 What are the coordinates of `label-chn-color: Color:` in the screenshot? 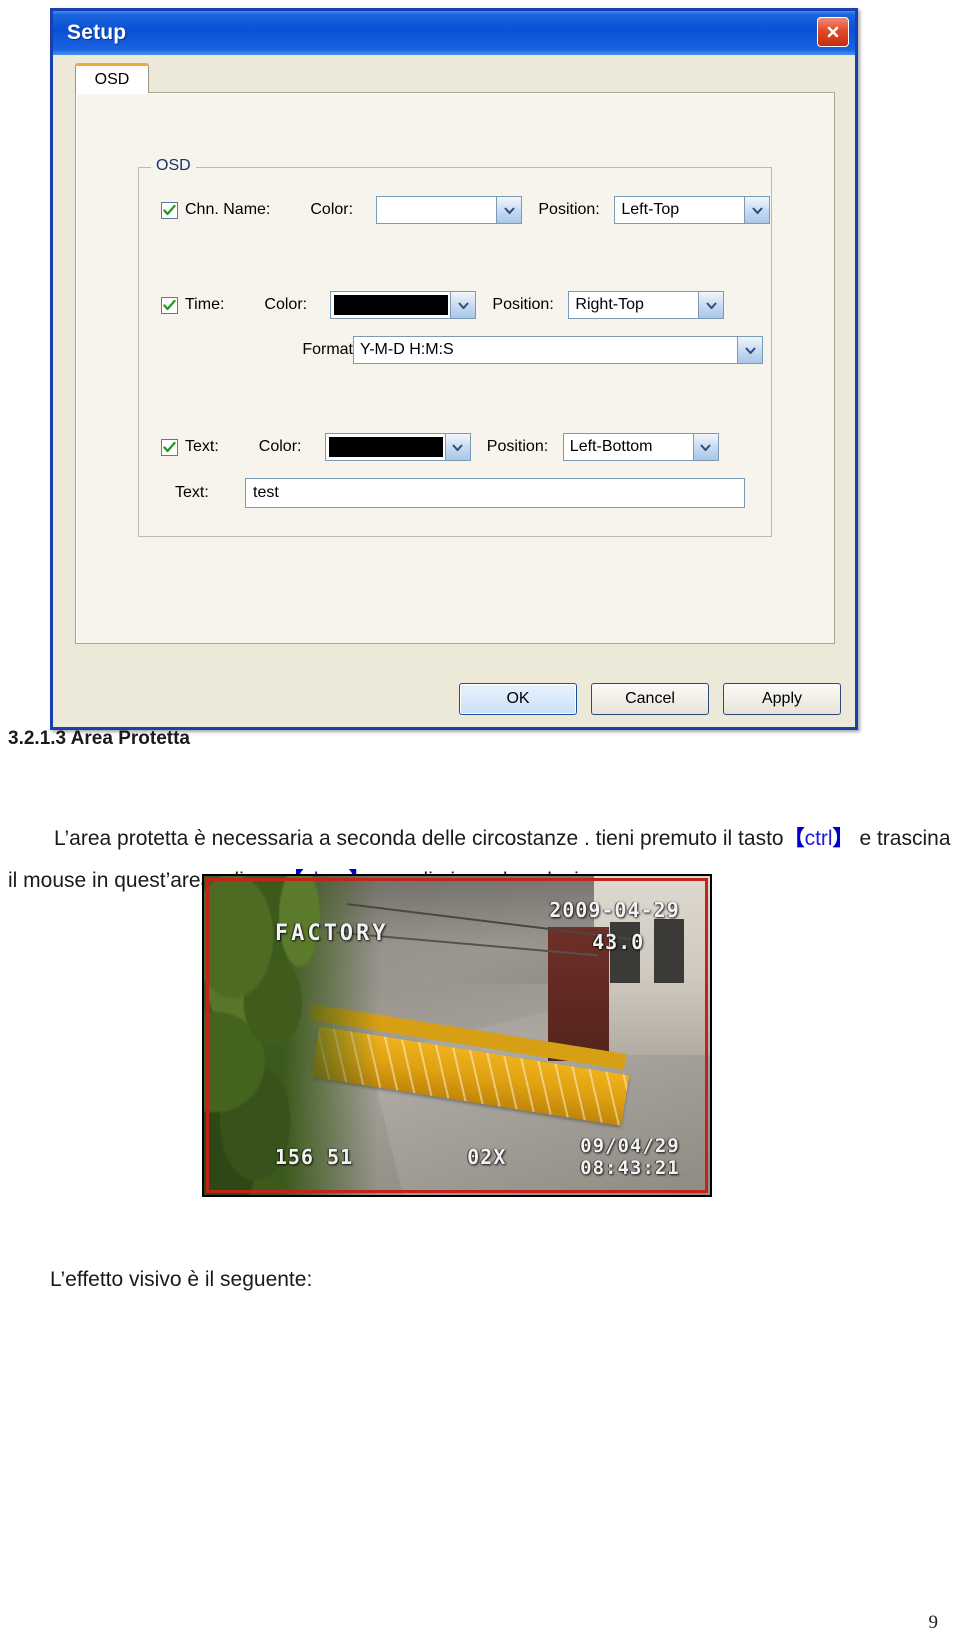 It's located at (332, 209).